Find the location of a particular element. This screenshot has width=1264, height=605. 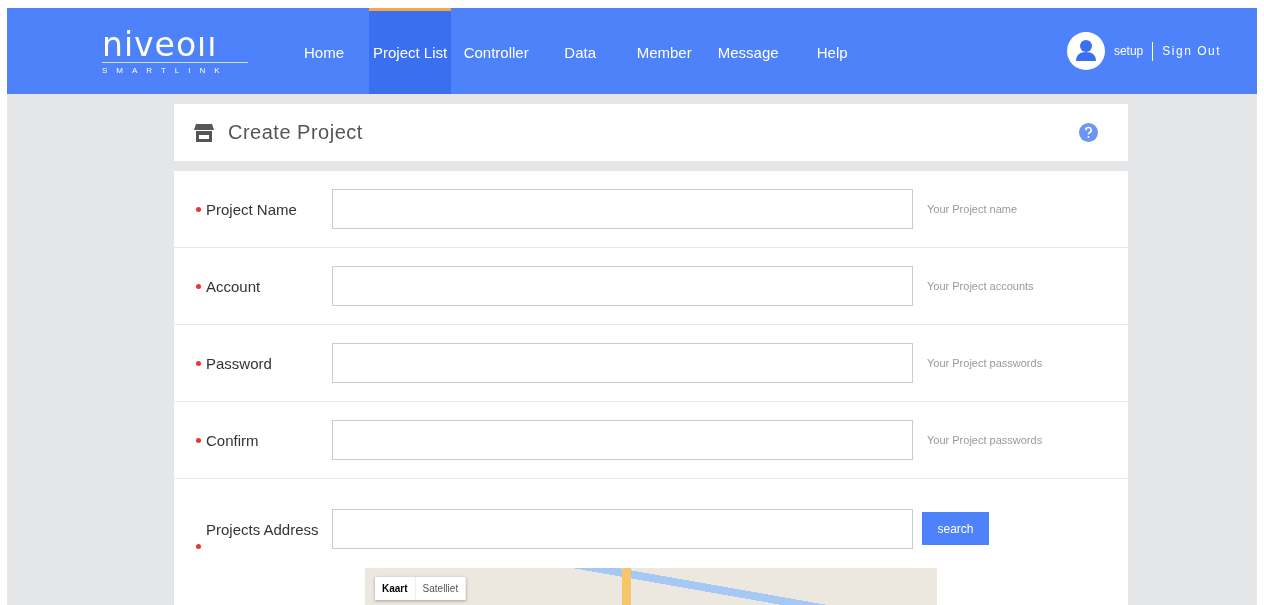

help-icon is located at coordinates (1088, 132).